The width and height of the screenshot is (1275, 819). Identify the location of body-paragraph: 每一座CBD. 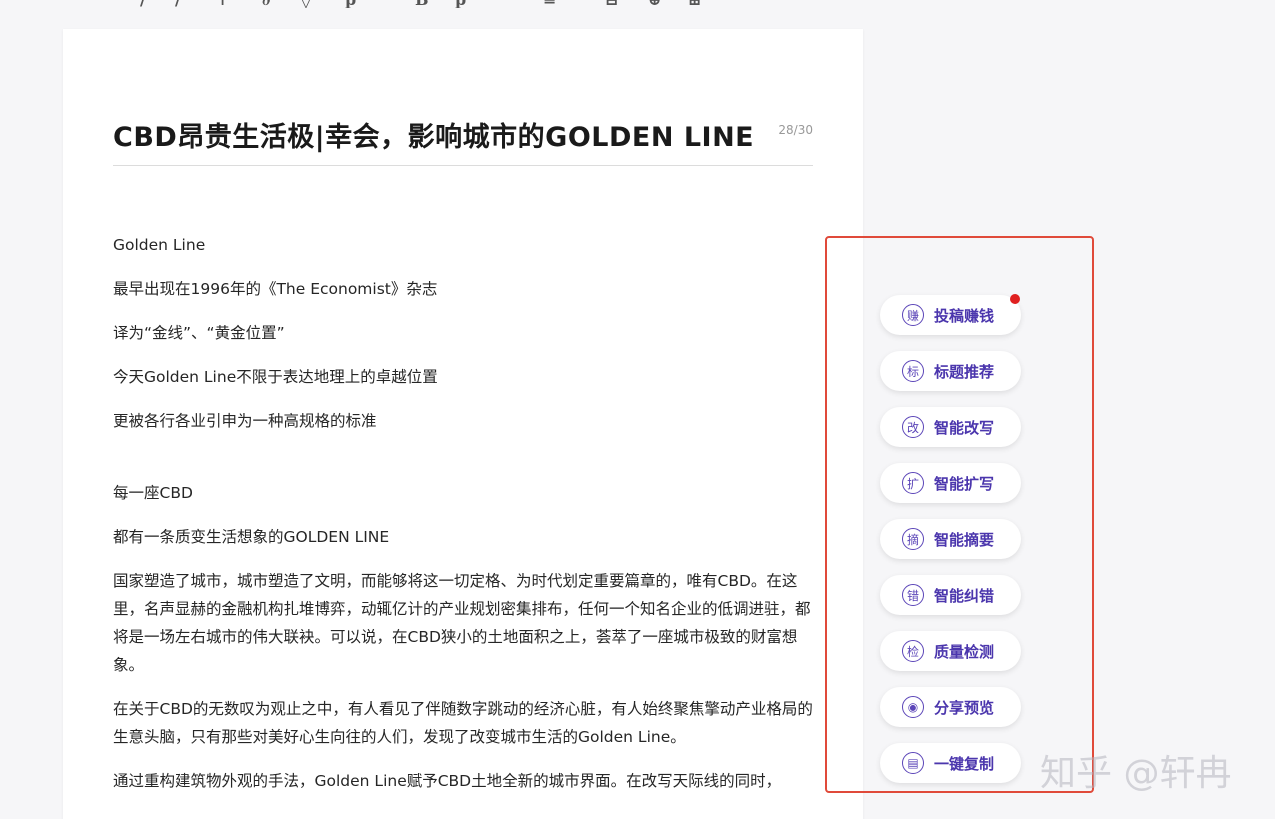
(153, 493).